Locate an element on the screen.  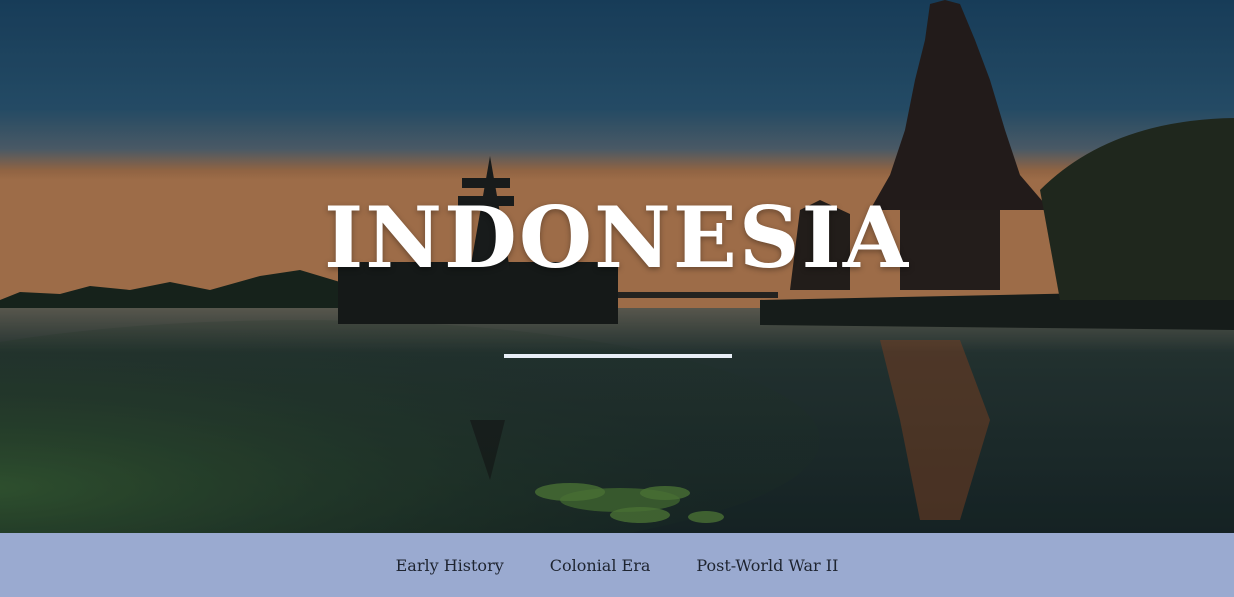
nav-link-post-world-war-ii: Post-World War II is located at coordinates (767, 565).